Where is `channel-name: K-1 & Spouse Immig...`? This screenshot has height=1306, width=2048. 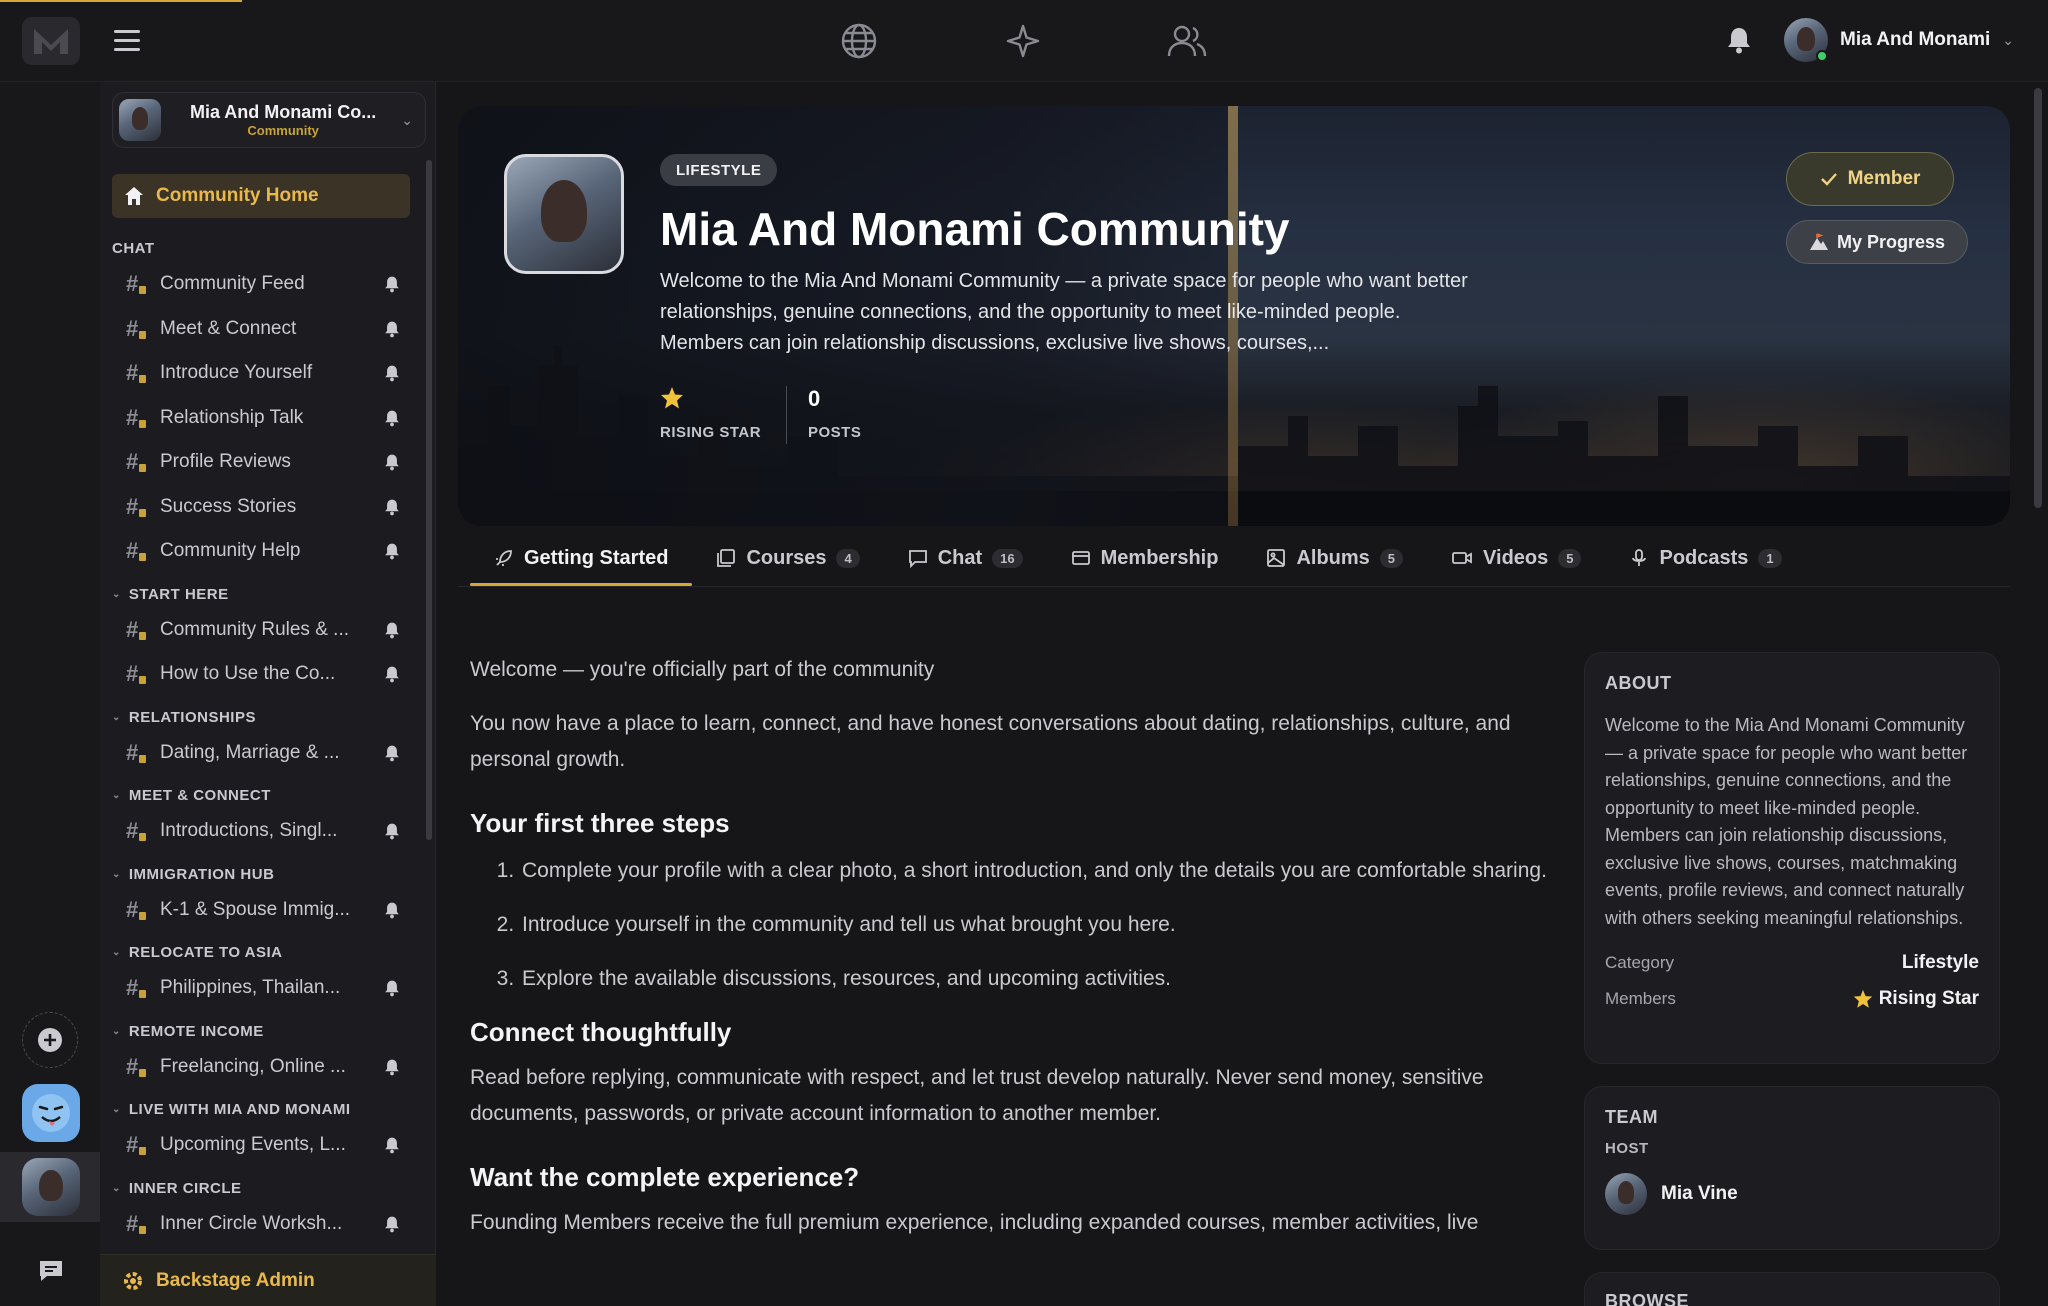
channel-name: K-1 & Spouse Immig... is located at coordinates (255, 909).